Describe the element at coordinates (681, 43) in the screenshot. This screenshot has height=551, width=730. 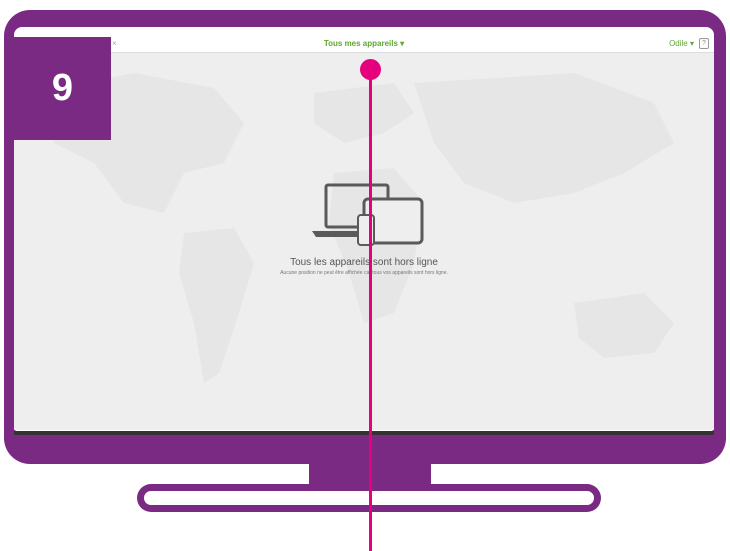
I see `user-menu: Odile ▾` at that location.